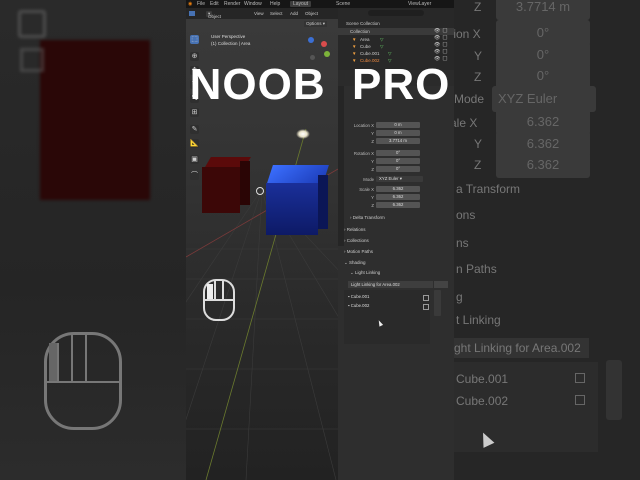  What do you see at coordinates (368, 179) in the screenshot?
I see `rotation-mode-label: Mode` at bounding box center [368, 179].